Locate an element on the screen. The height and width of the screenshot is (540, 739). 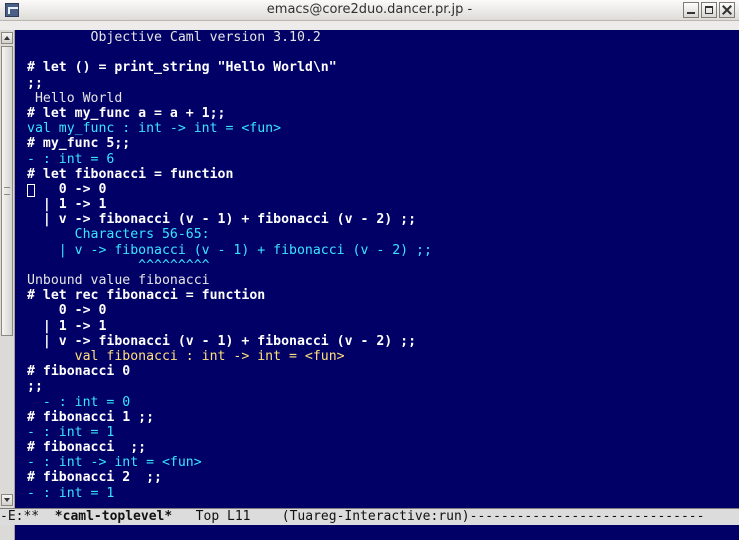
line-text: Hello World is located at coordinates (75, 98).